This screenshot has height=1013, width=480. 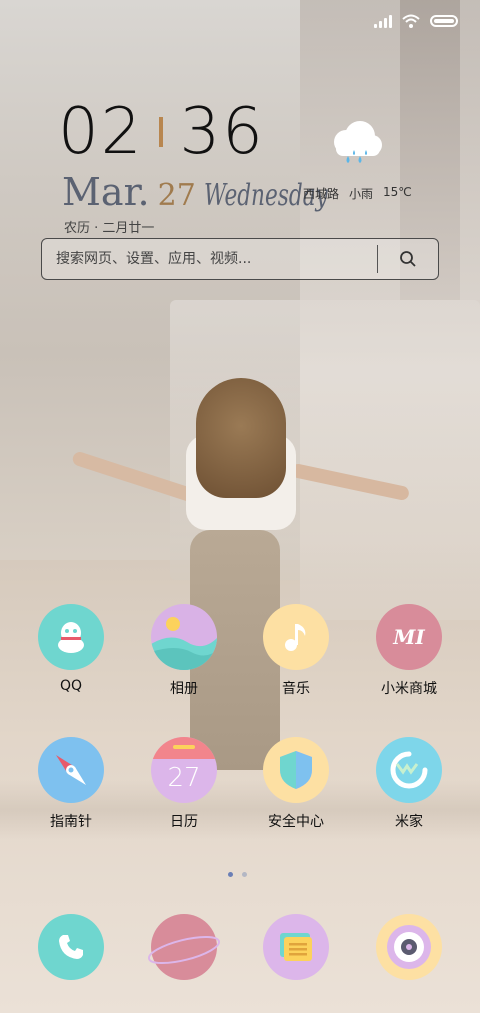 I want to click on app-mijia: 米家, so click(x=409, y=784).